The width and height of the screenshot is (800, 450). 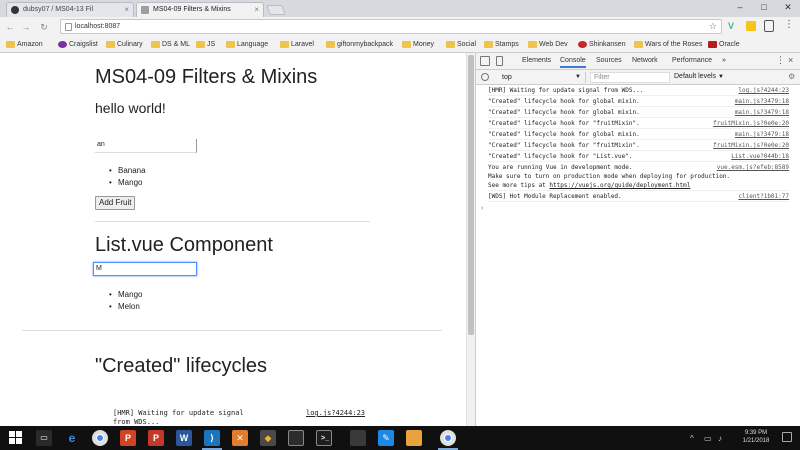 I want to click on fruit-filter-input: an, so click(x=146, y=146).